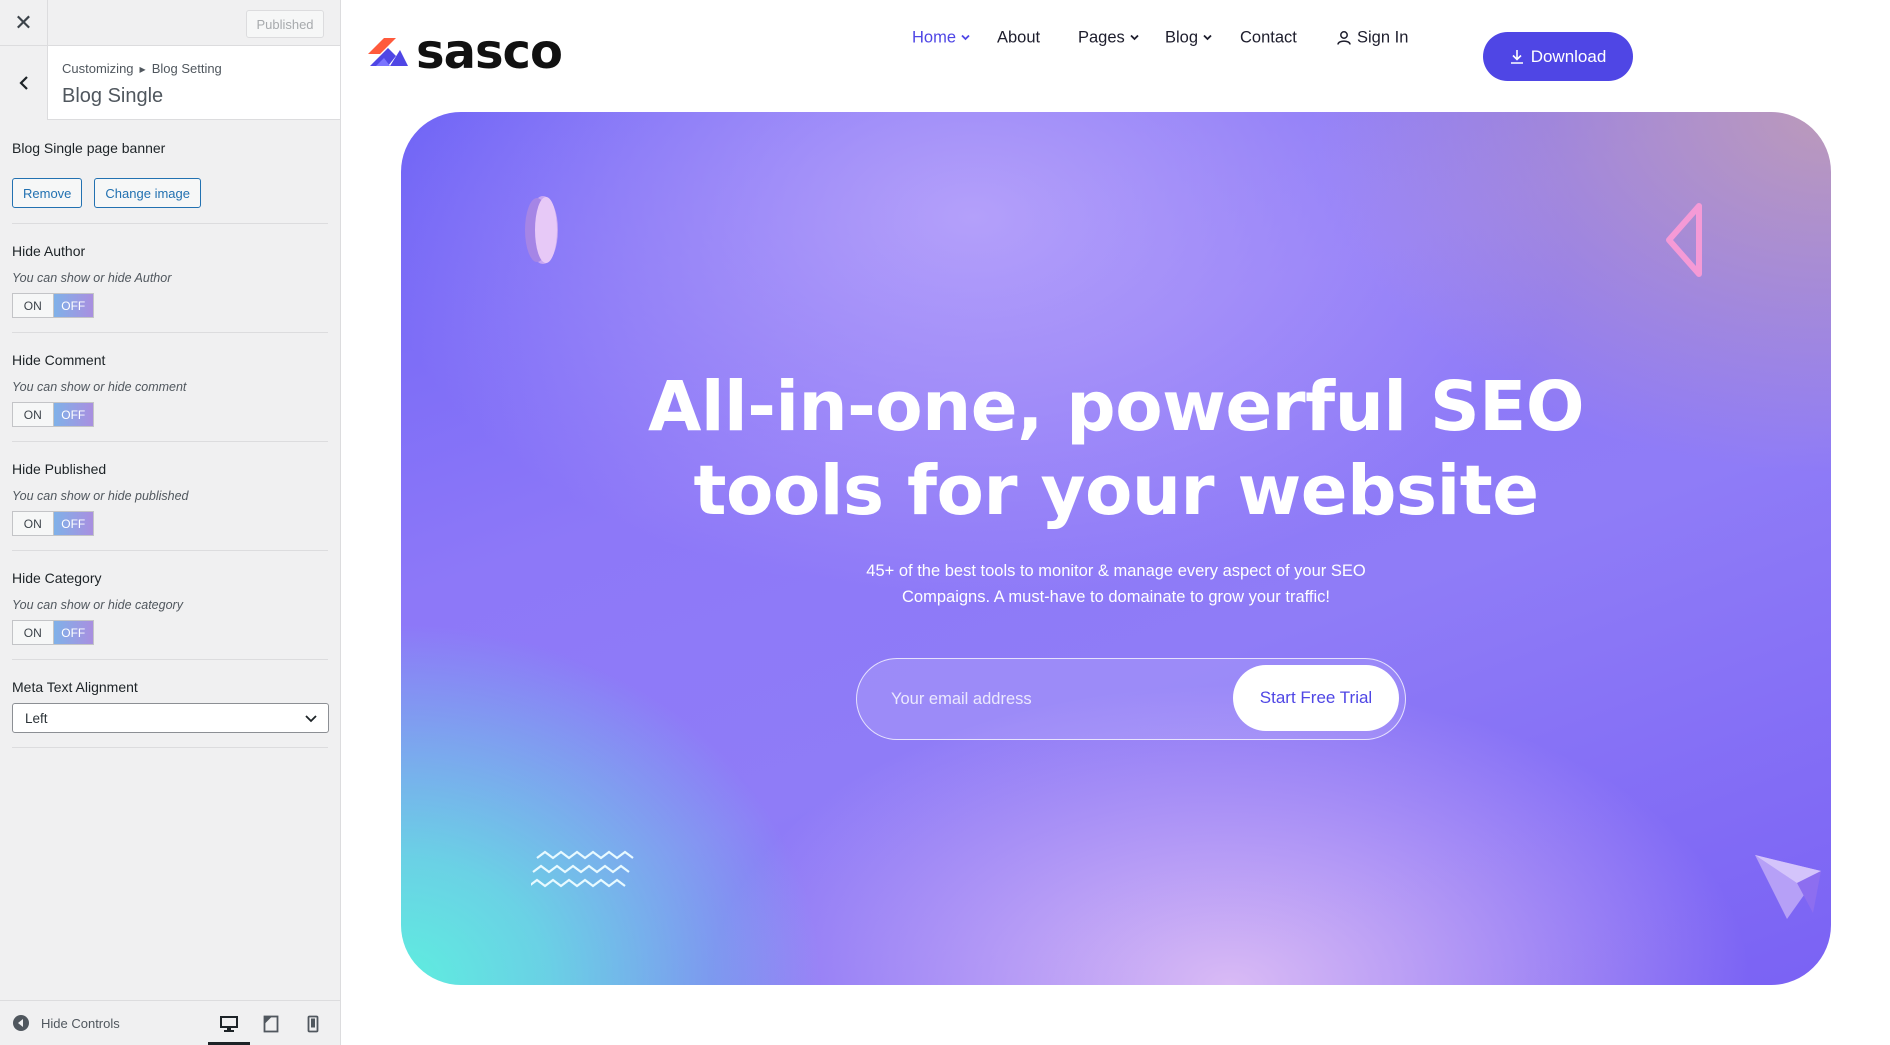 Image resolution: width=1890 pixels, height=1045 pixels. I want to click on email-input, so click(1056, 699).